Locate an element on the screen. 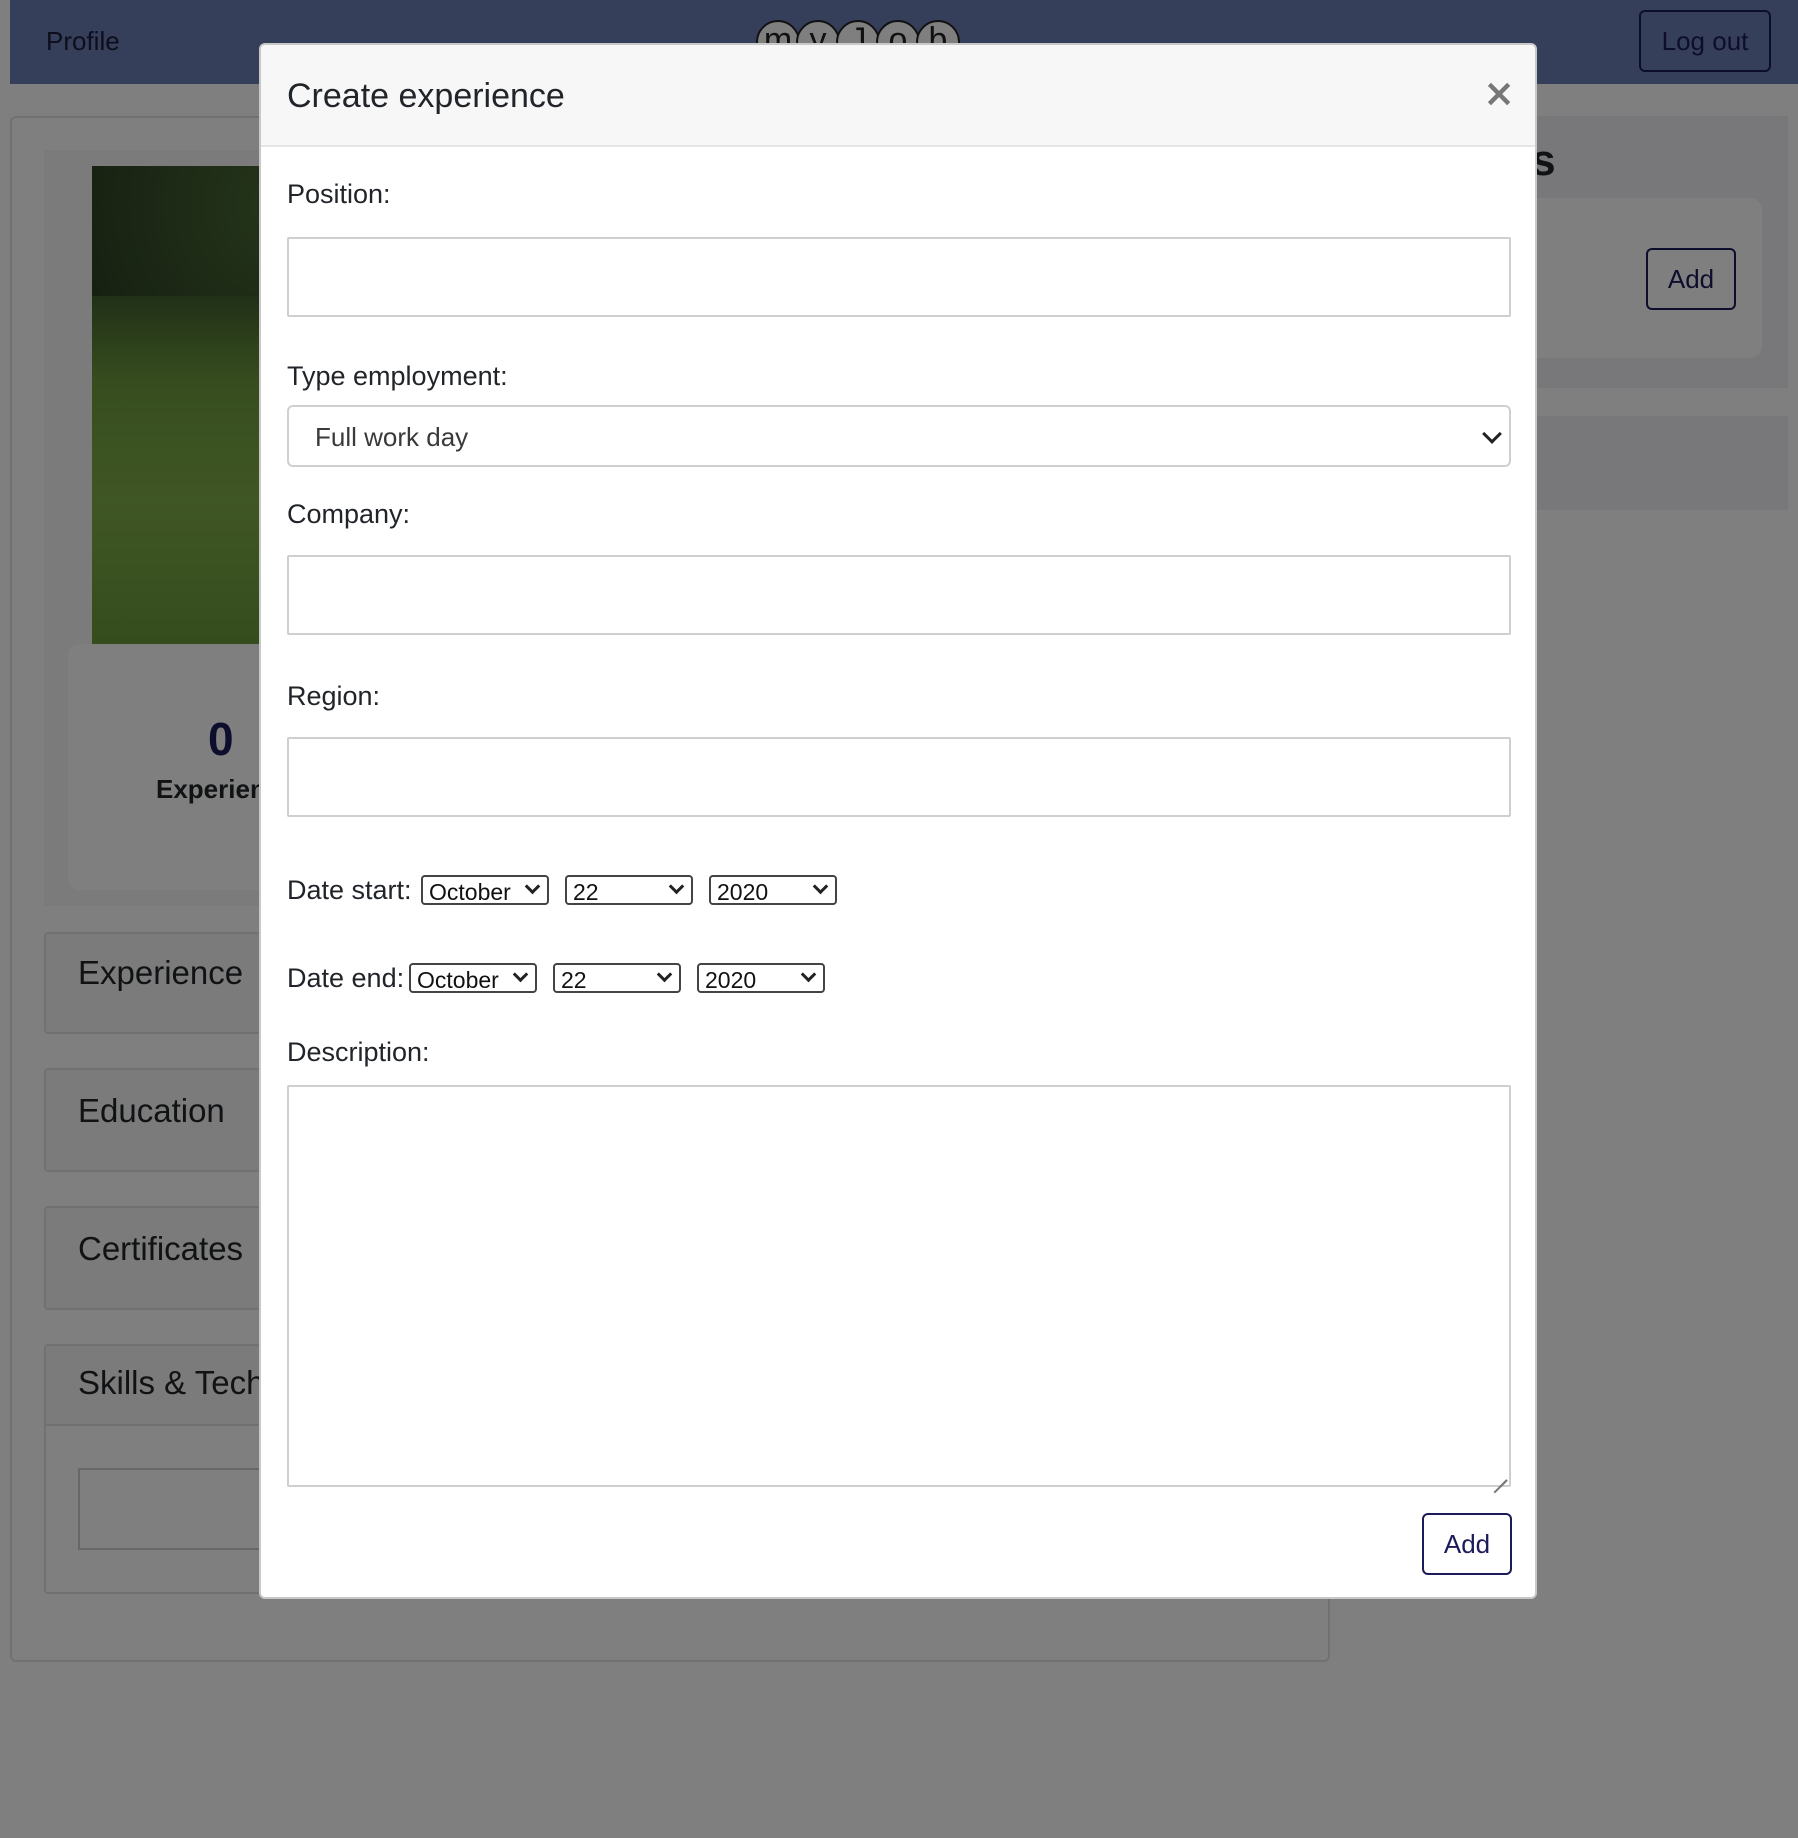 The image size is (1798, 1838). date-start-year-value: 2020 is located at coordinates (743, 892).